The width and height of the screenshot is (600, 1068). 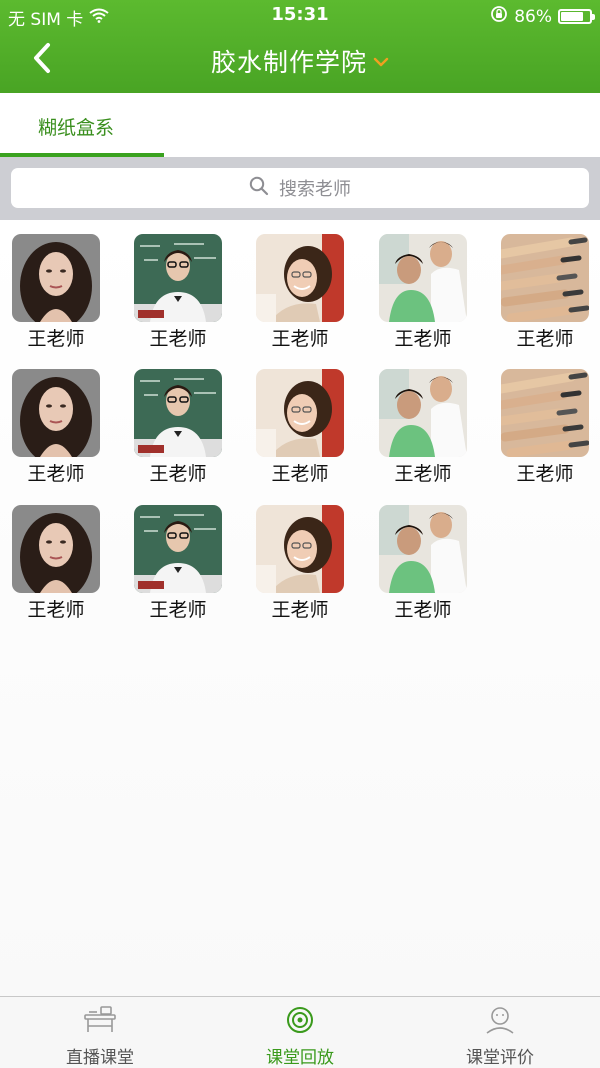 What do you see at coordinates (500, 1020) in the screenshot?
I see `user-evaluation-icon` at bounding box center [500, 1020].